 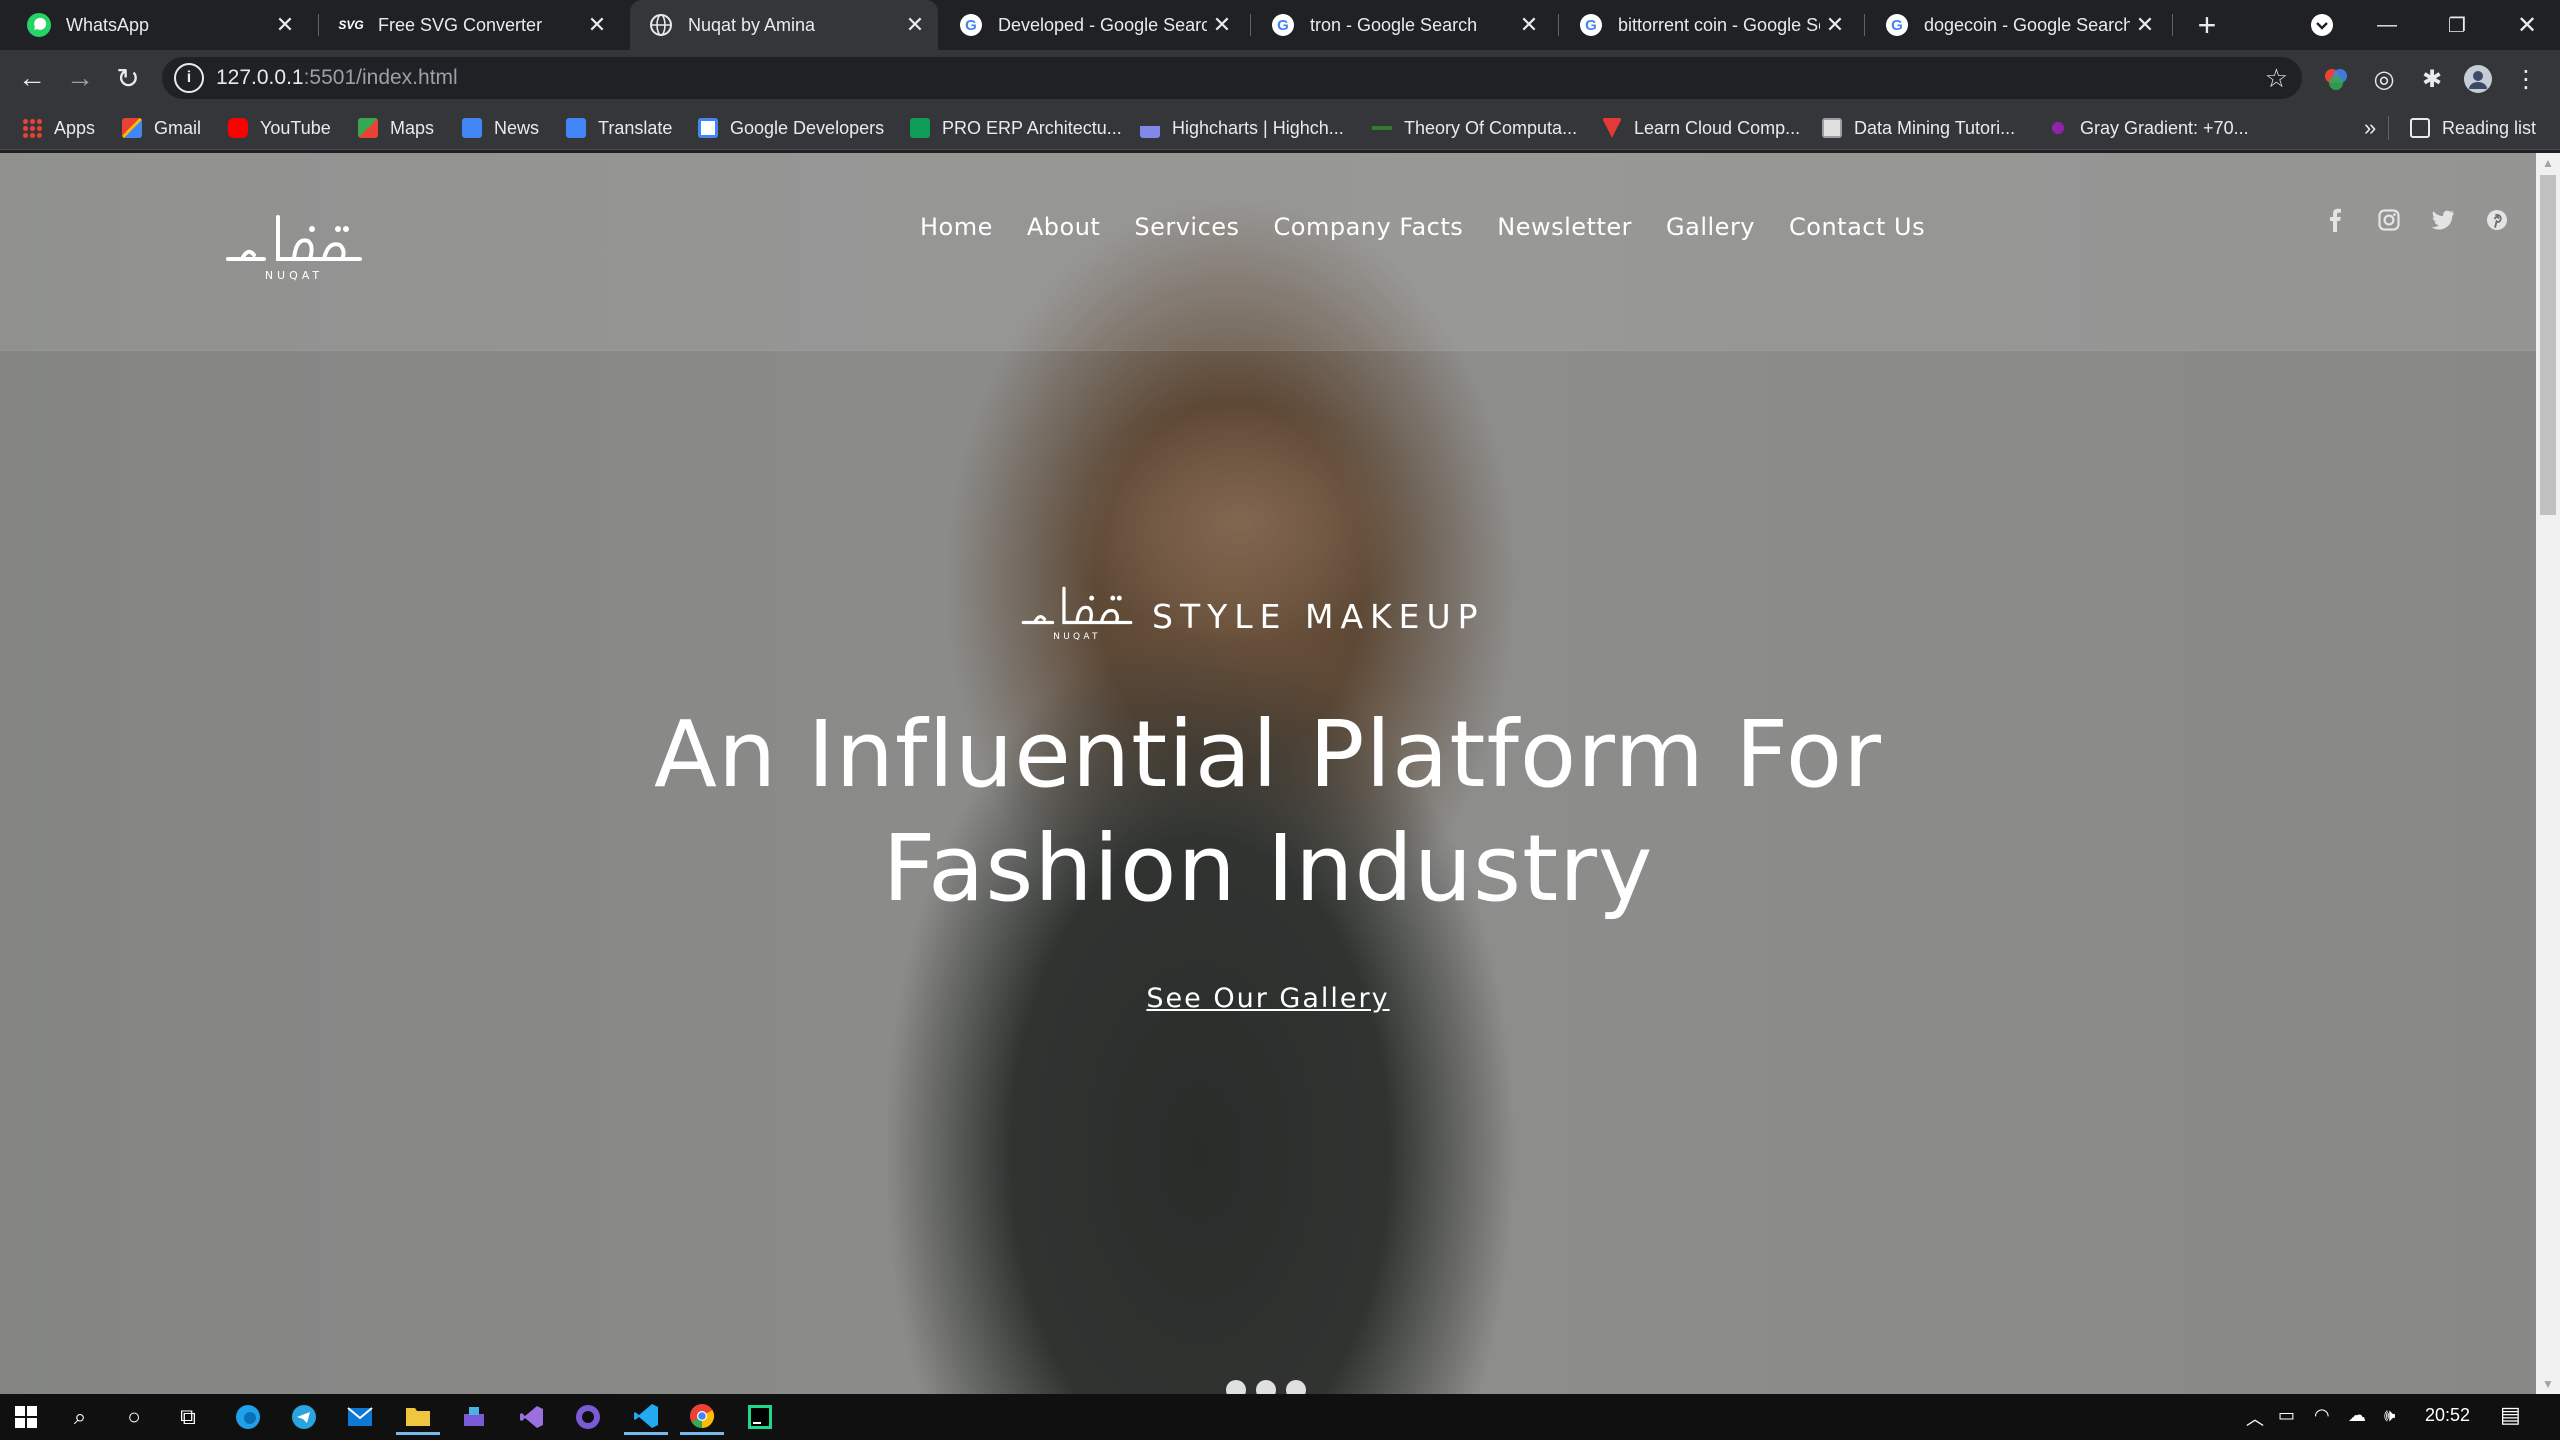 I want to click on twitter-icon, so click(x=2443, y=220).